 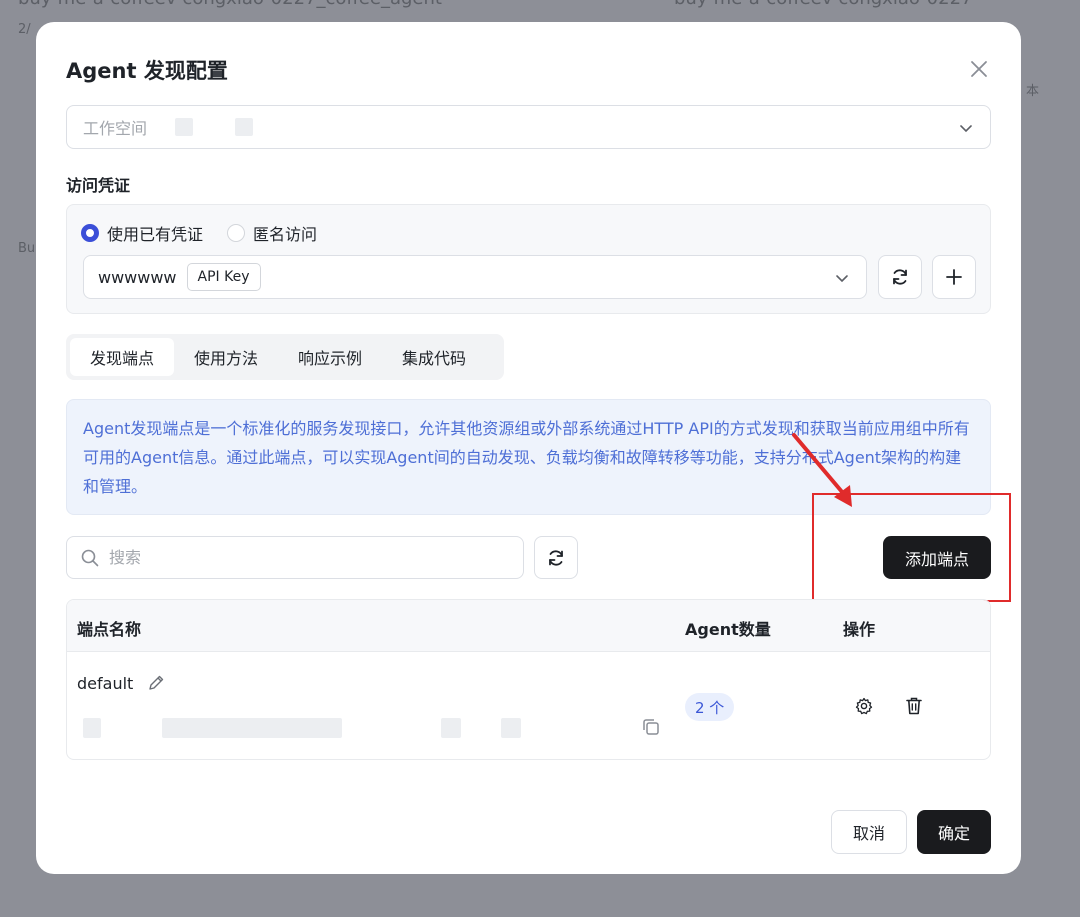 What do you see at coordinates (155, 233) in the screenshot?
I see `radio-existing-label: 使用已有凭证` at bounding box center [155, 233].